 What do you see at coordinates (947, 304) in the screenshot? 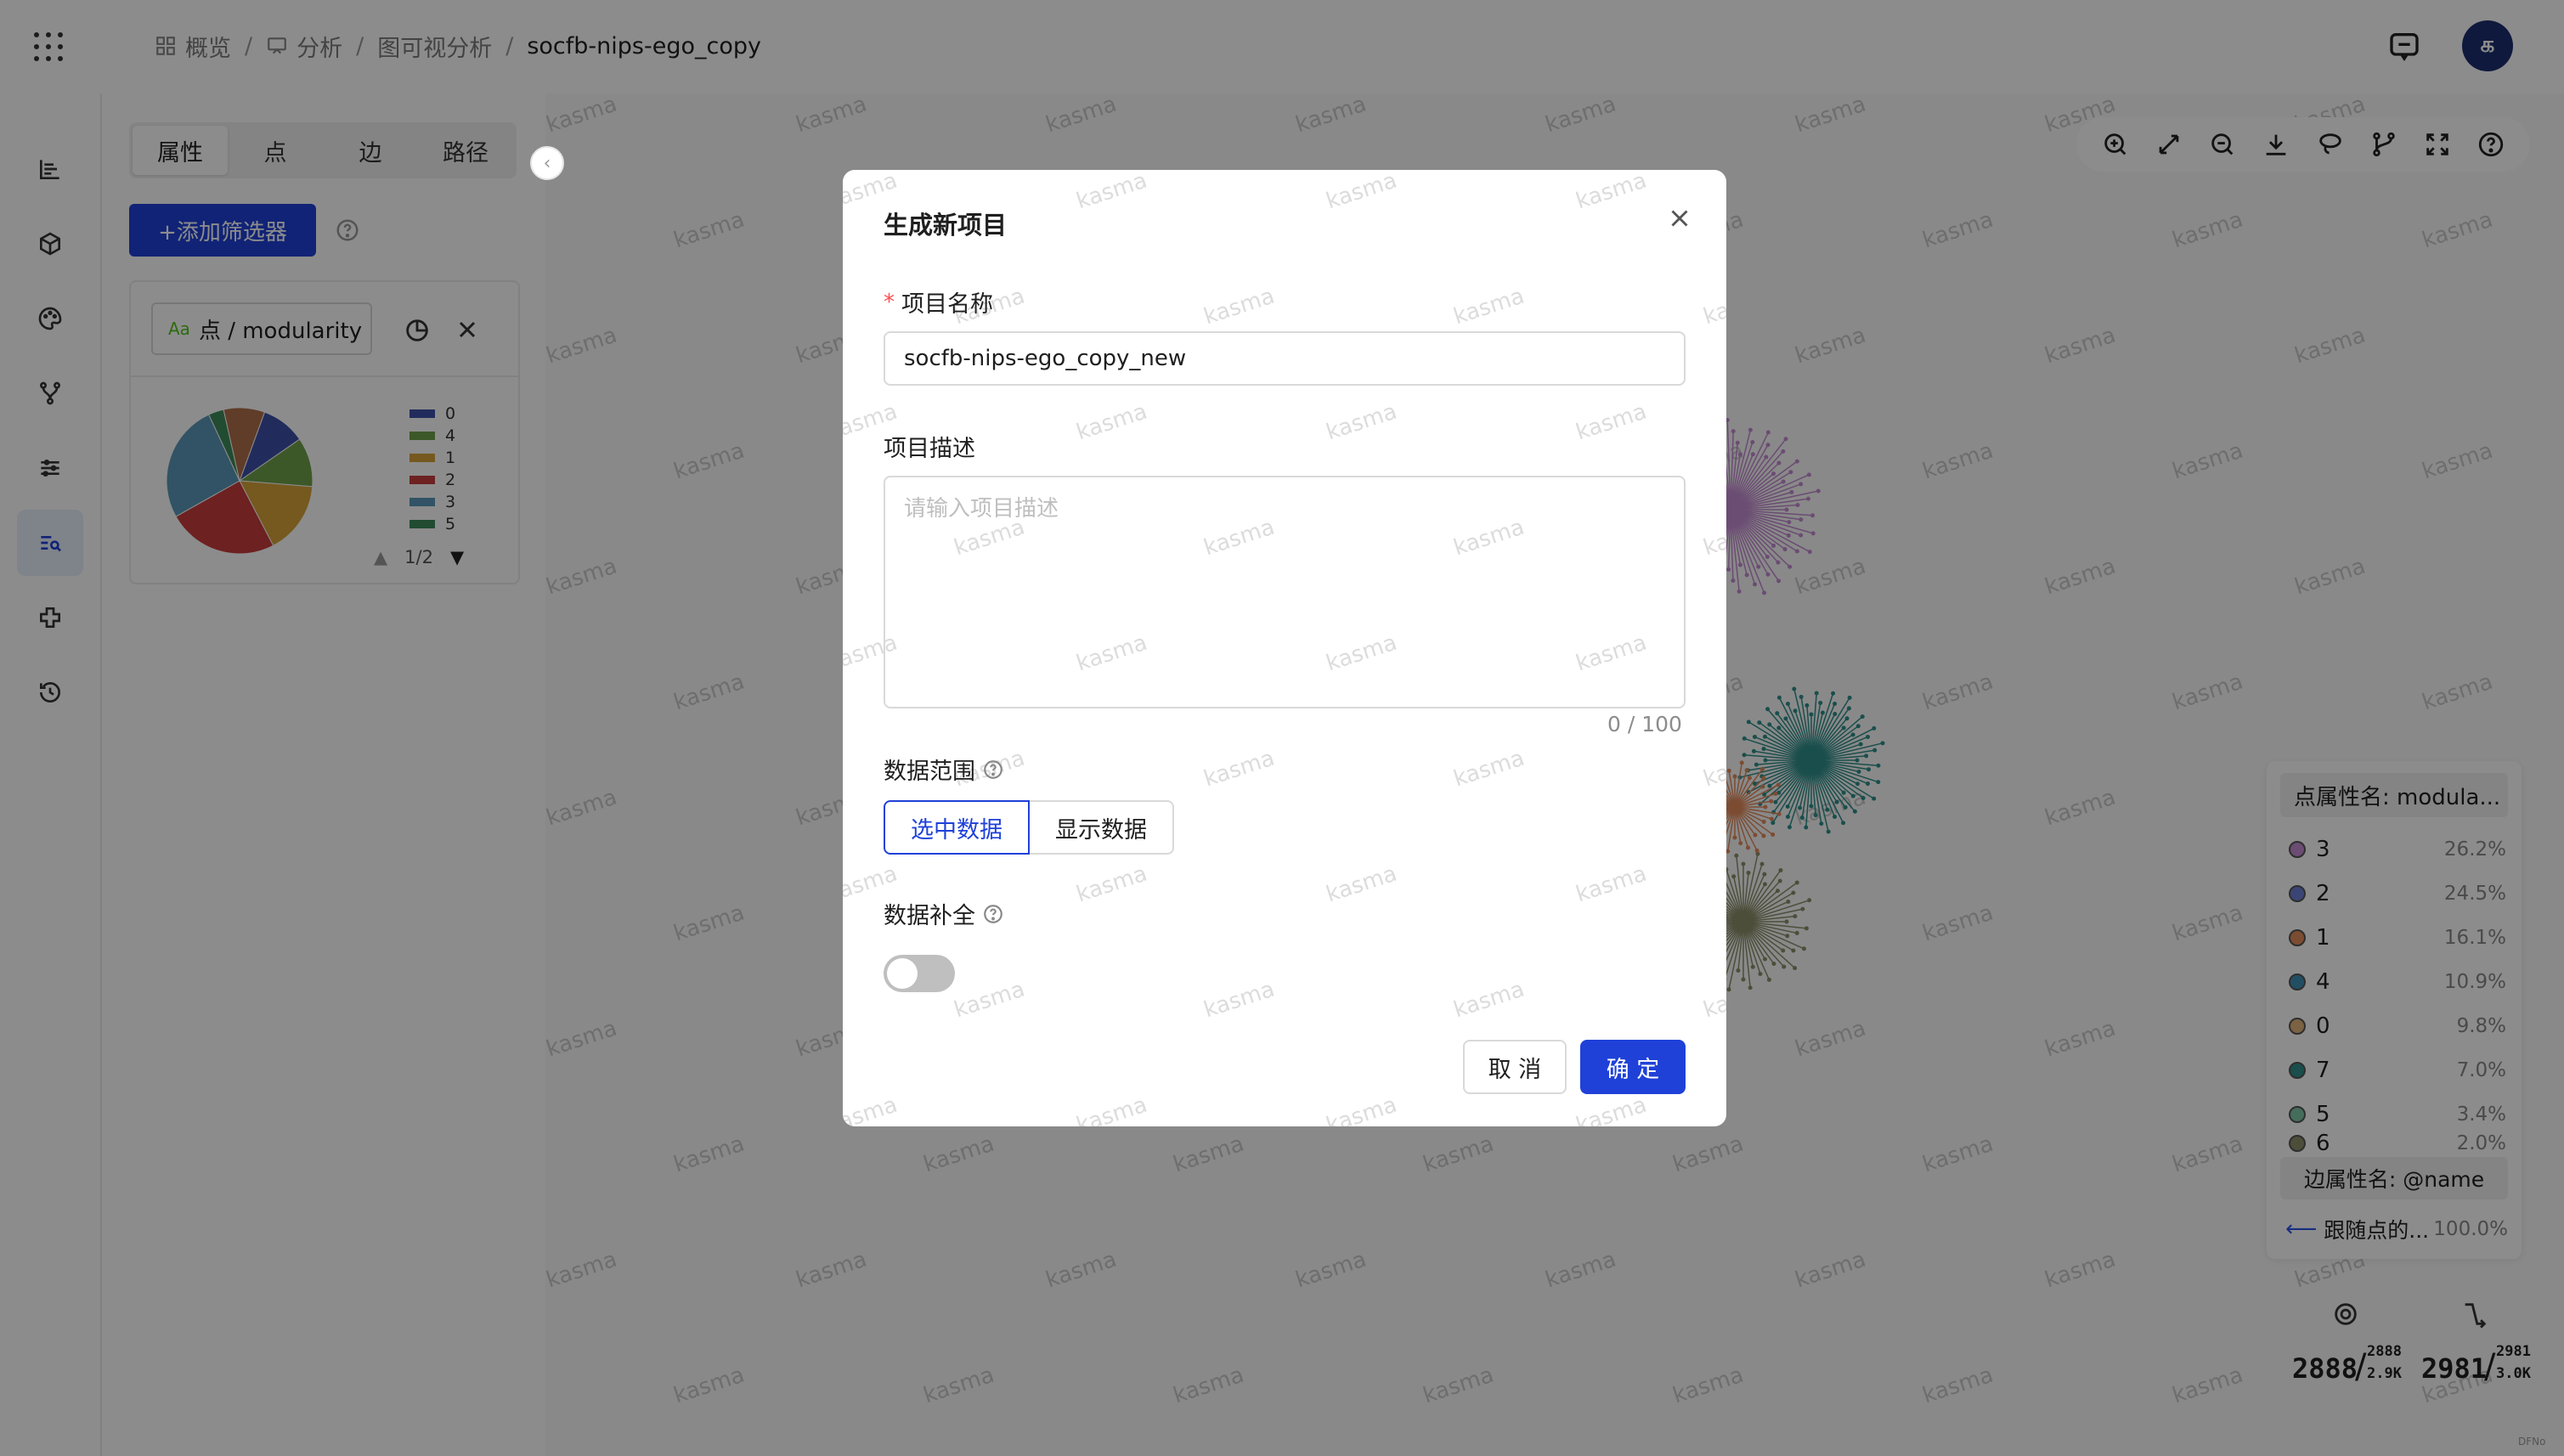
I see `project-name-label: 项目名称` at bounding box center [947, 304].